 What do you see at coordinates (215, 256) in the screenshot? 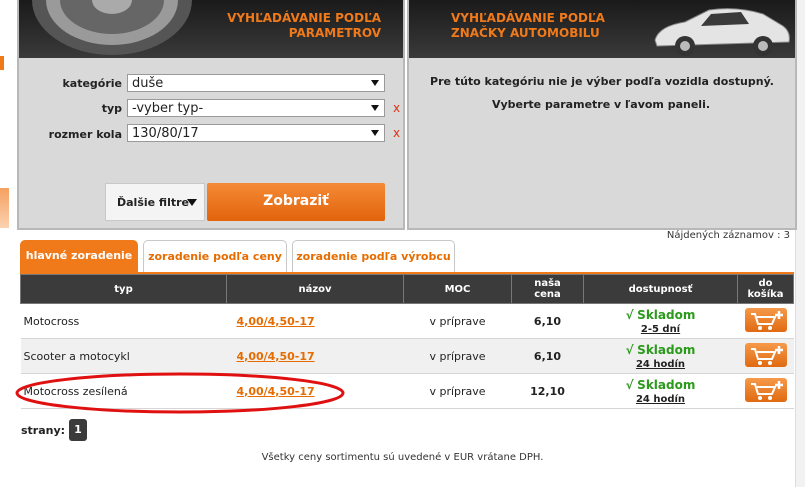
I see `tab-sort-by-price: zoradenie podľa ceny` at bounding box center [215, 256].